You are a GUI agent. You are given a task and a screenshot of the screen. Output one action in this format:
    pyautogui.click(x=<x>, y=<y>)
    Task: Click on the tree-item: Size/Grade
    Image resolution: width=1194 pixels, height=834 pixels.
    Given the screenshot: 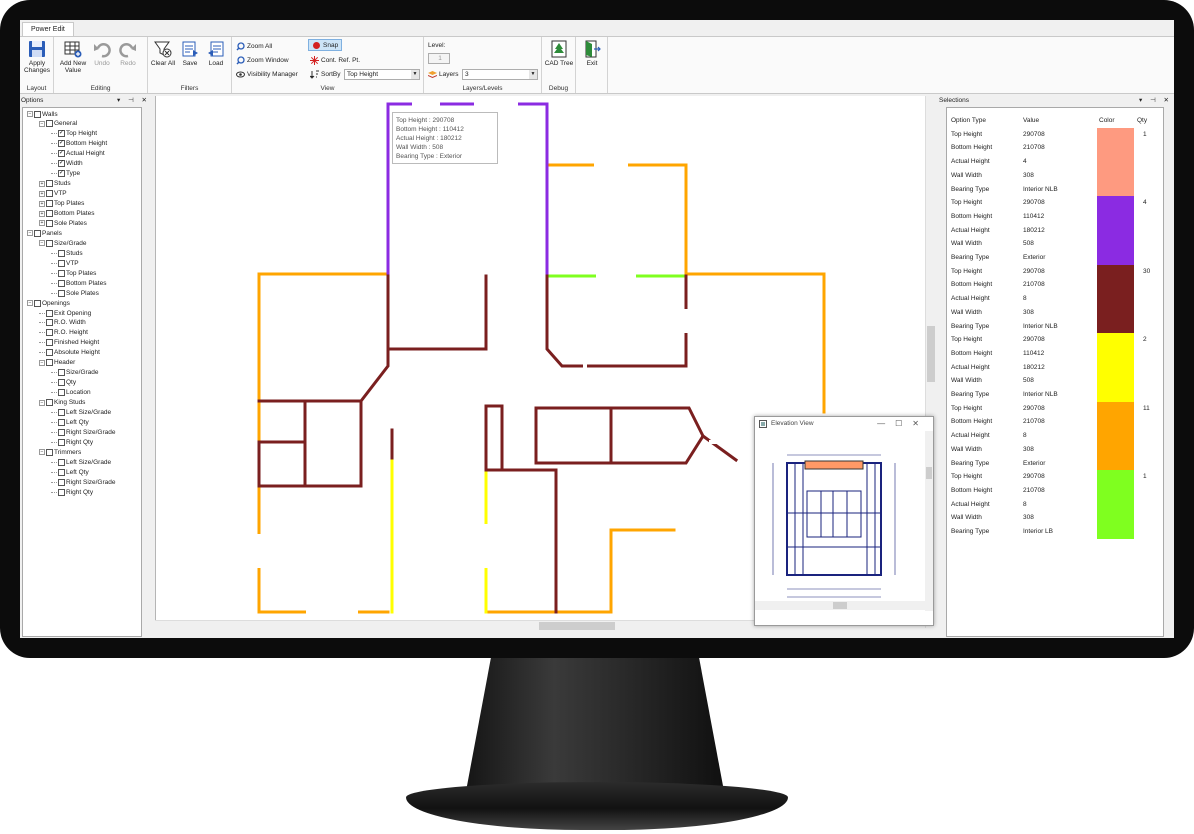 What is the action you would take?
    pyautogui.click(x=75, y=373)
    